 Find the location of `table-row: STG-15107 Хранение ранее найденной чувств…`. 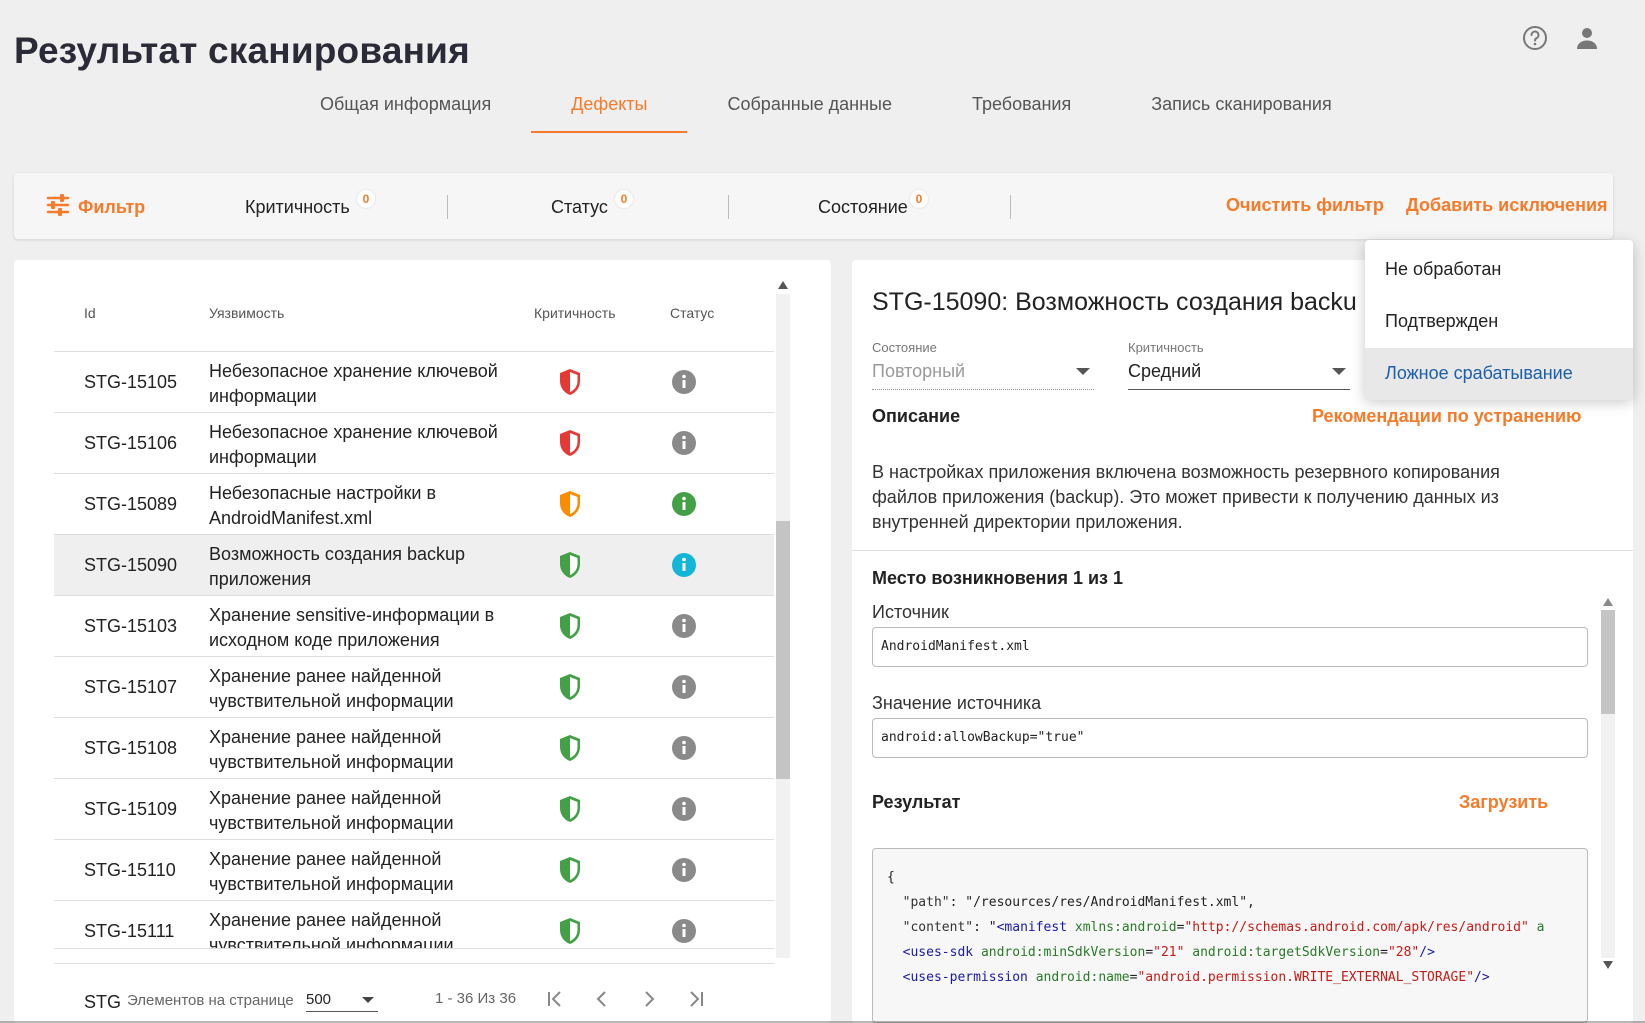

table-row: STG-15107 Хранение ранее найденной чувств… is located at coordinates (414, 687).